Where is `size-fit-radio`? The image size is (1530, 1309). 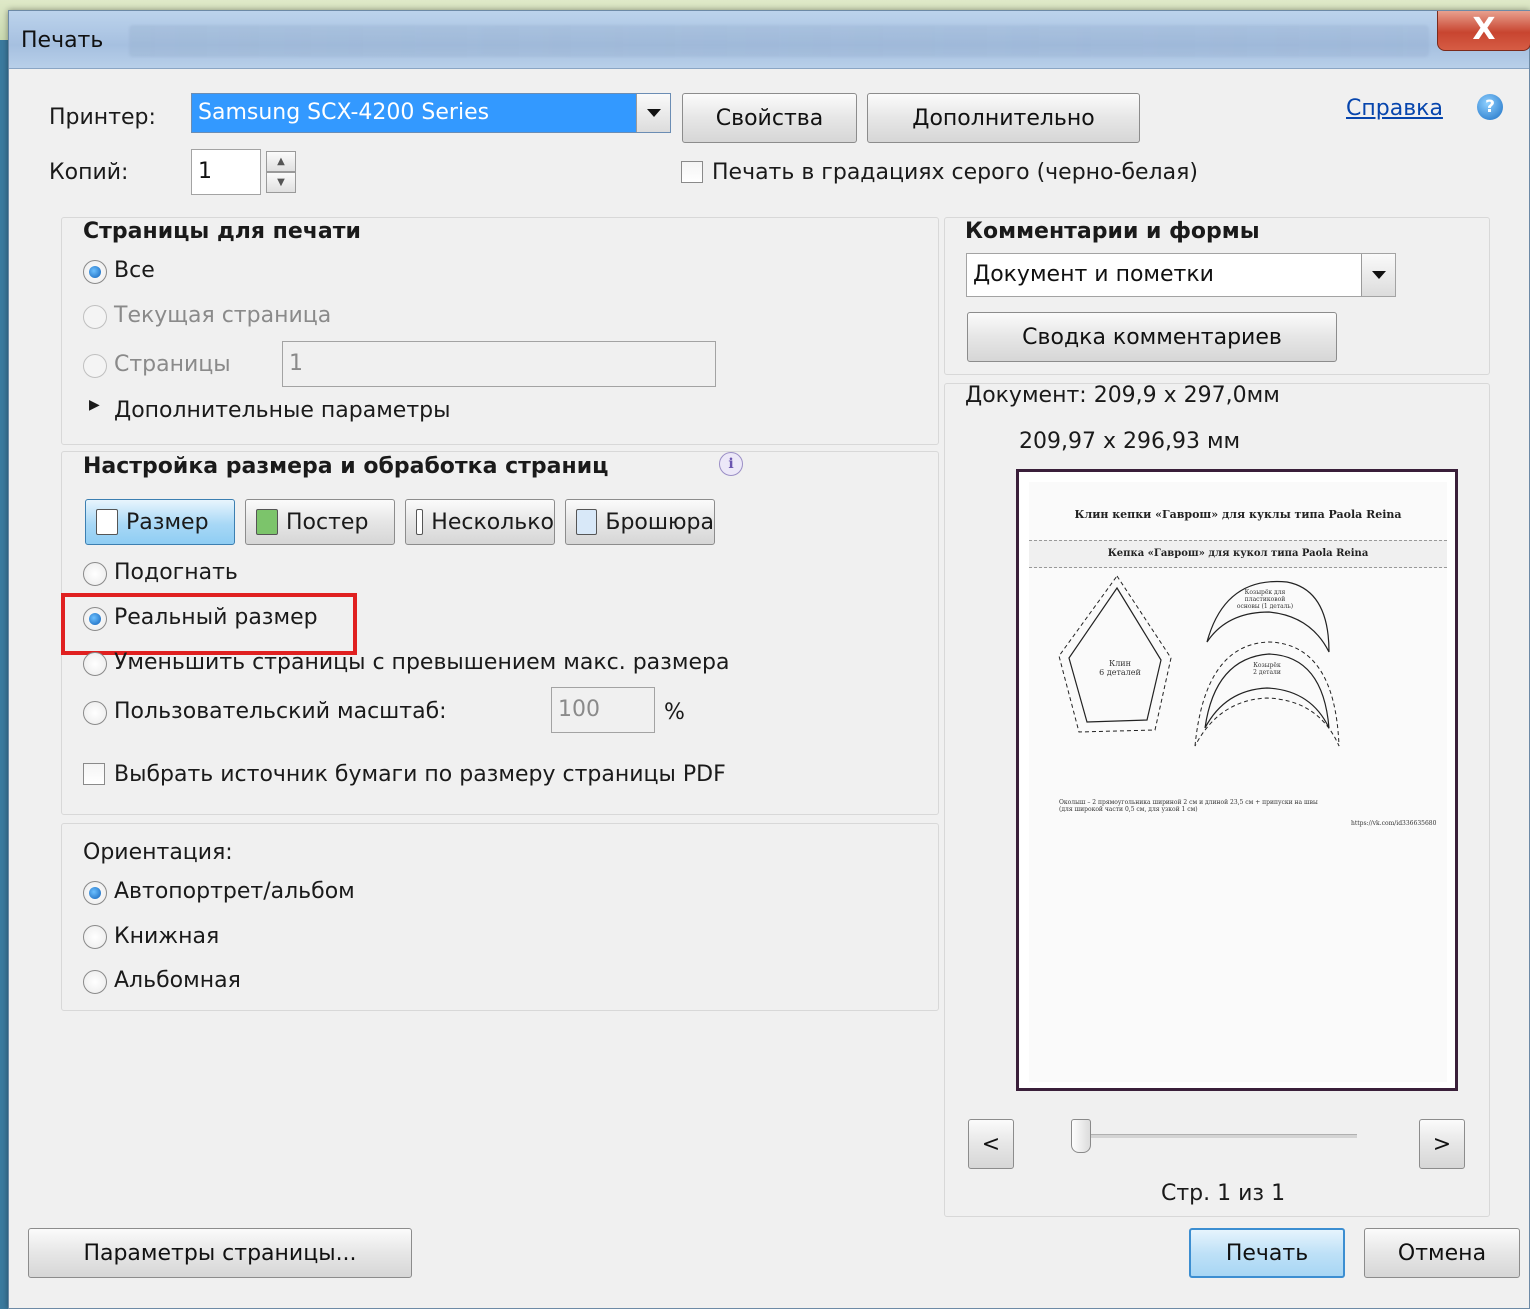 size-fit-radio is located at coordinates (95, 574).